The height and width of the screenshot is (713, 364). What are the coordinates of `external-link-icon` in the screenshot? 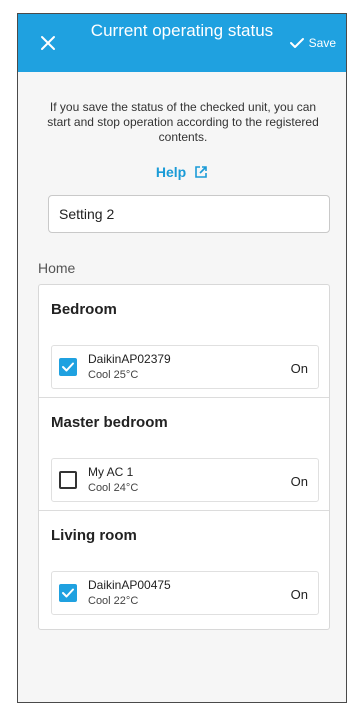 It's located at (201, 172).